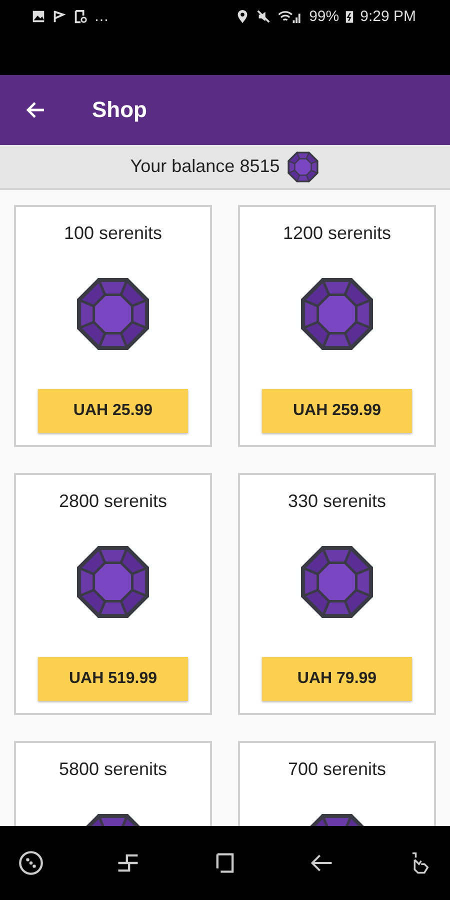 Image resolution: width=450 pixels, height=900 pixels. I want to click on battery-charging-icon, so click(349, 16).